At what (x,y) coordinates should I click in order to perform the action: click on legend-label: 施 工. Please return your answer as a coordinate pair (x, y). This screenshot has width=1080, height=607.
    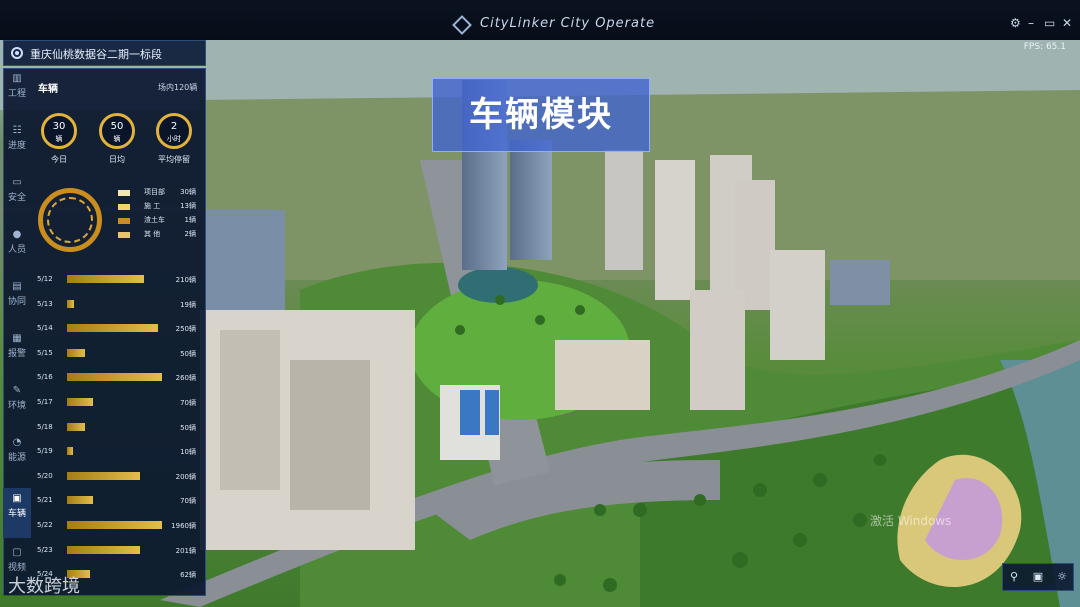
    Looking at the image, I should click on (152, 206).